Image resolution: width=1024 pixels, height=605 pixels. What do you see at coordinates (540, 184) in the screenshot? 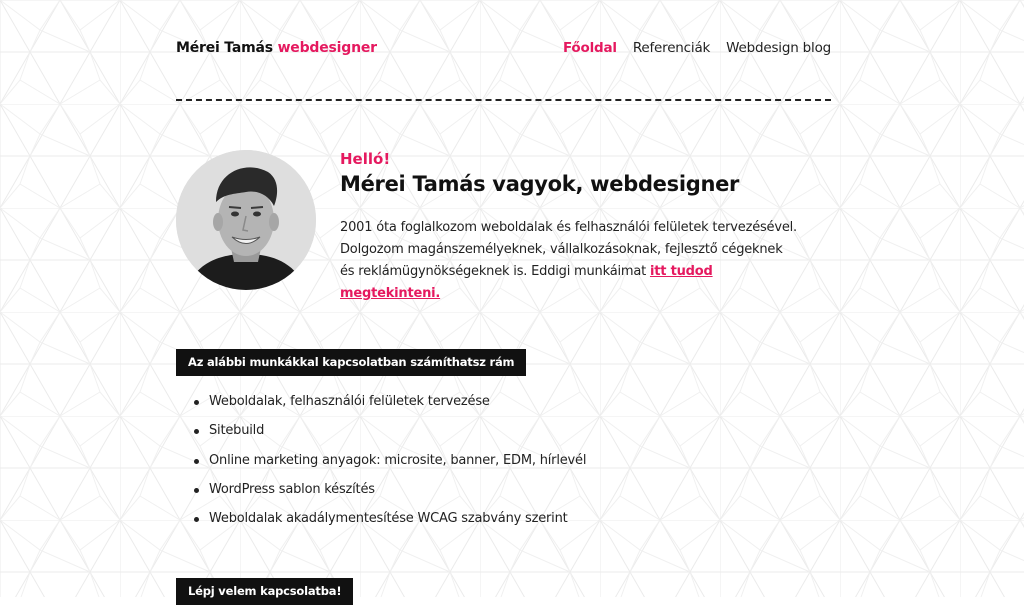
I see `page-title: Mérei Tamás vagyok, webdesigner` at bounding box center [540, 184].